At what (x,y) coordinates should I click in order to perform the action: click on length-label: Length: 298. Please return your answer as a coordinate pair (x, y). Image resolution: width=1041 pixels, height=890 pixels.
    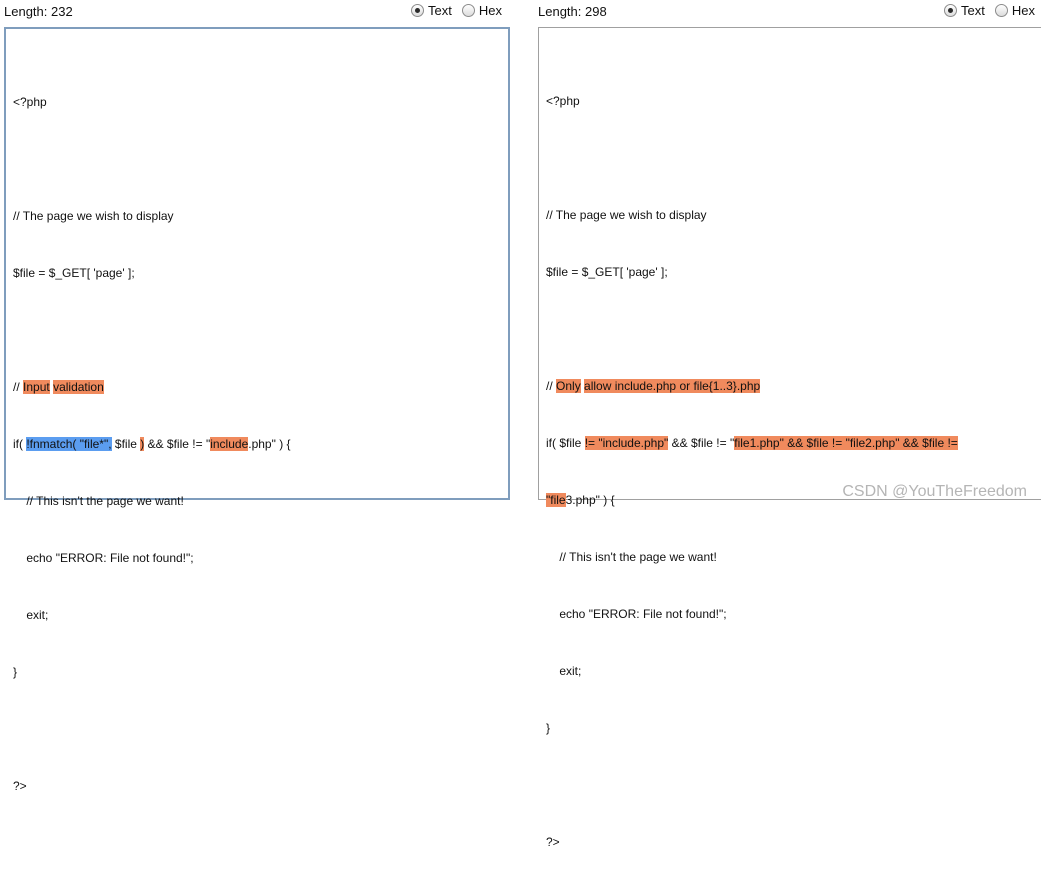
    Looking at the image, I should click on (572, 11).